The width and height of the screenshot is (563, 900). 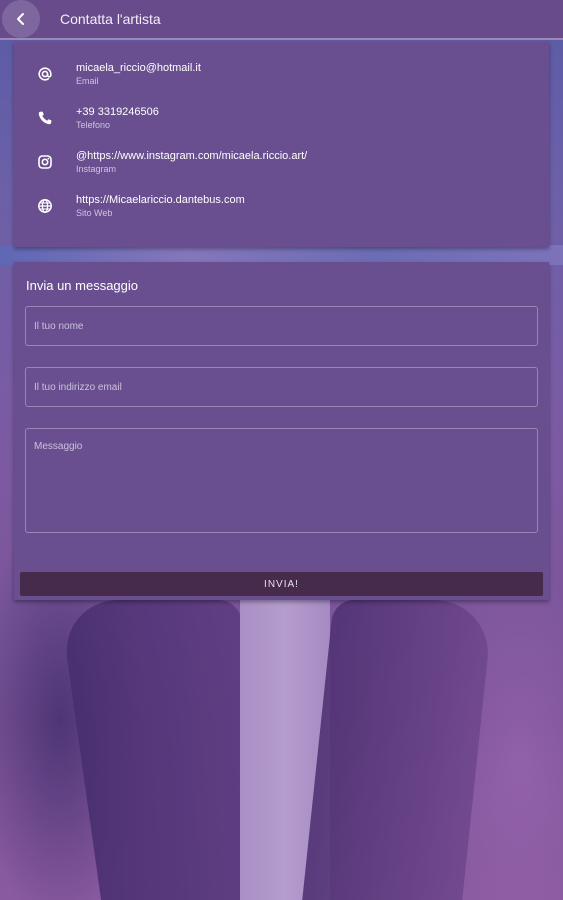 What do you see at coordinates (281, 20) in the screenshot?
I see `app-header: Contatta l'artista` at bounding box center [281, 20].